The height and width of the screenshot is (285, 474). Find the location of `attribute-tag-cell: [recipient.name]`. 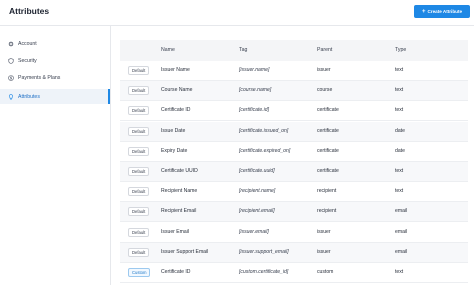

attribute-tag-cell: [recipient.name] is located at coordinates (257, 191).